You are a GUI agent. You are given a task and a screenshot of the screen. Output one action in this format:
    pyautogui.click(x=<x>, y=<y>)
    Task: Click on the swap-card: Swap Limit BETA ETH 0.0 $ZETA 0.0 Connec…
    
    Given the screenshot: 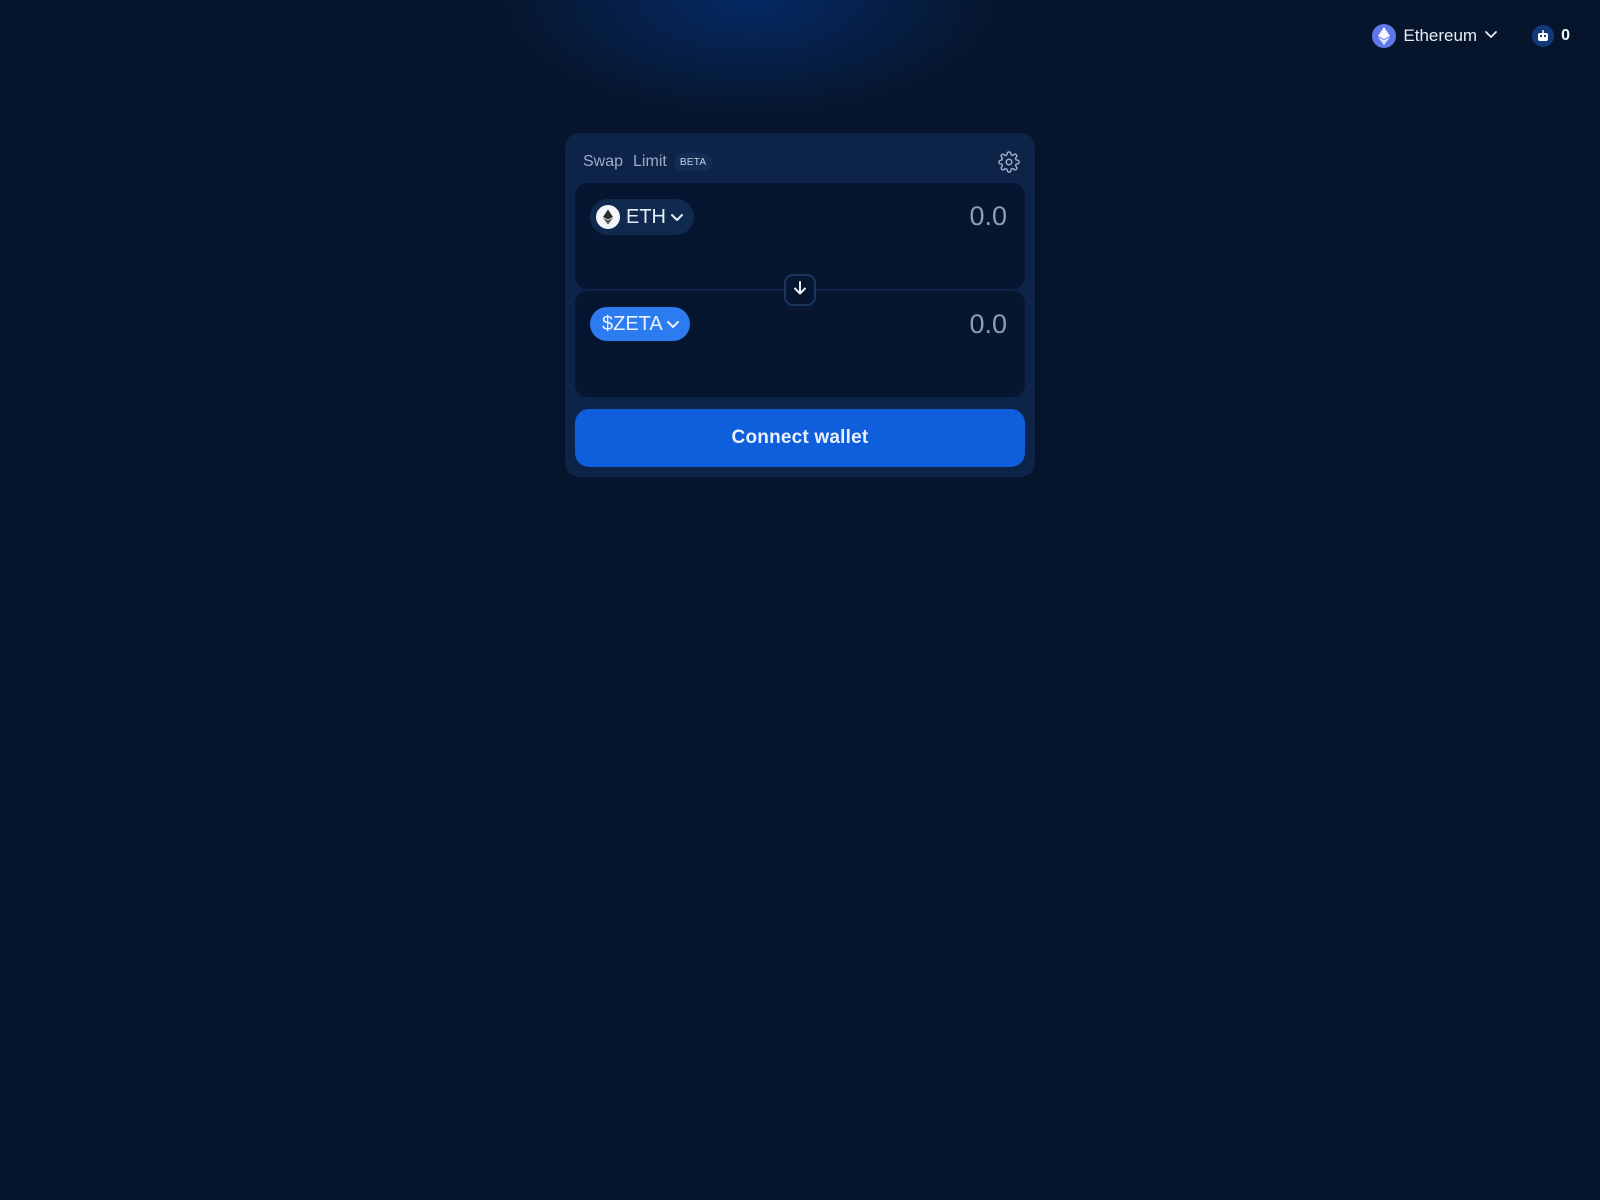 What is the action you would take?
    pyautogui.click(x=800, y=305)
    